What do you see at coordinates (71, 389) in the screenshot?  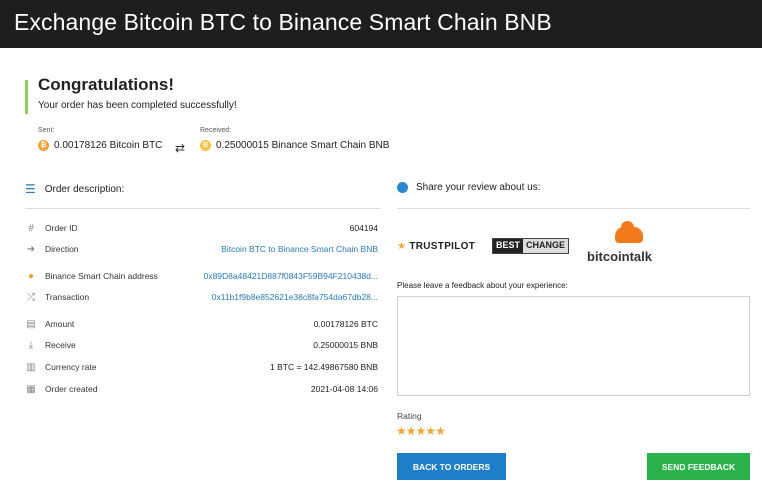 I see `order-row-label: Order created` at bounding box center [71, 389].